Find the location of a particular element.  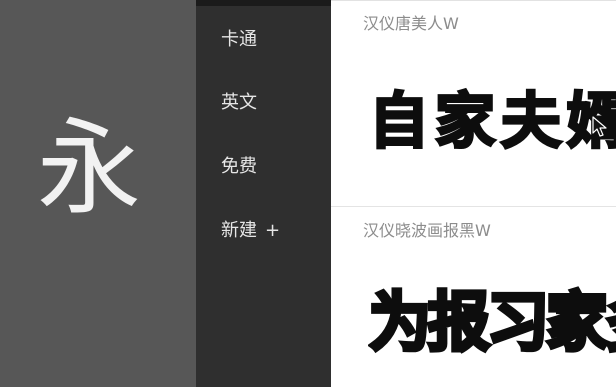

menu-top-strip is located at coordinates (263, 3).